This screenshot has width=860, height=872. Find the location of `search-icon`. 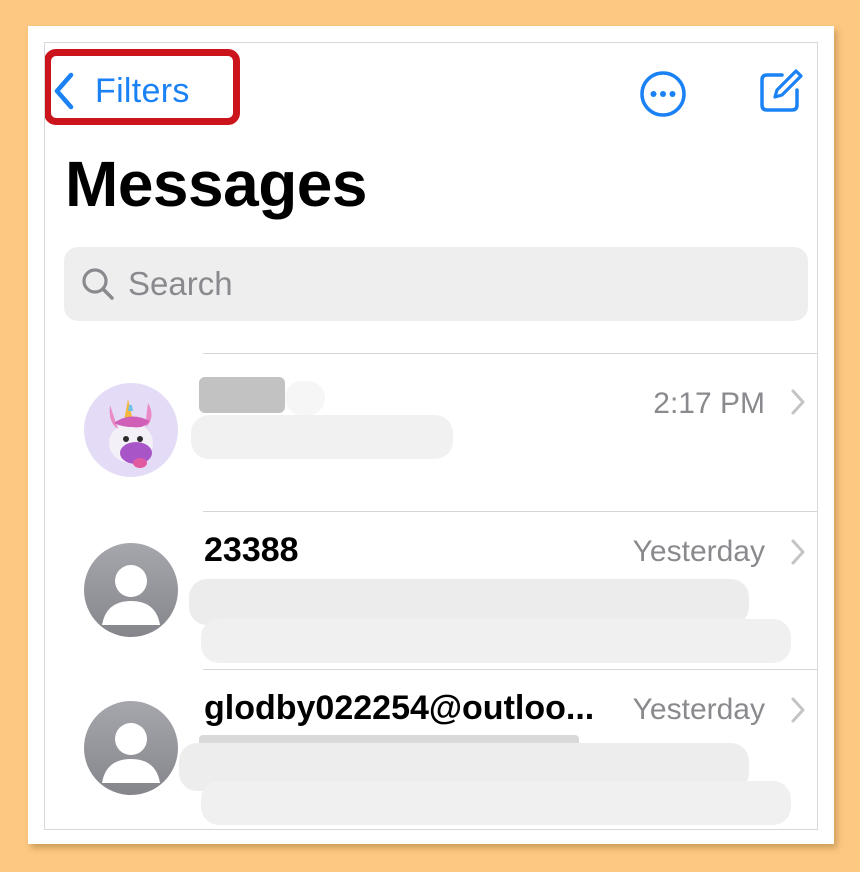

search-icon is located at coordinates (98, 284).